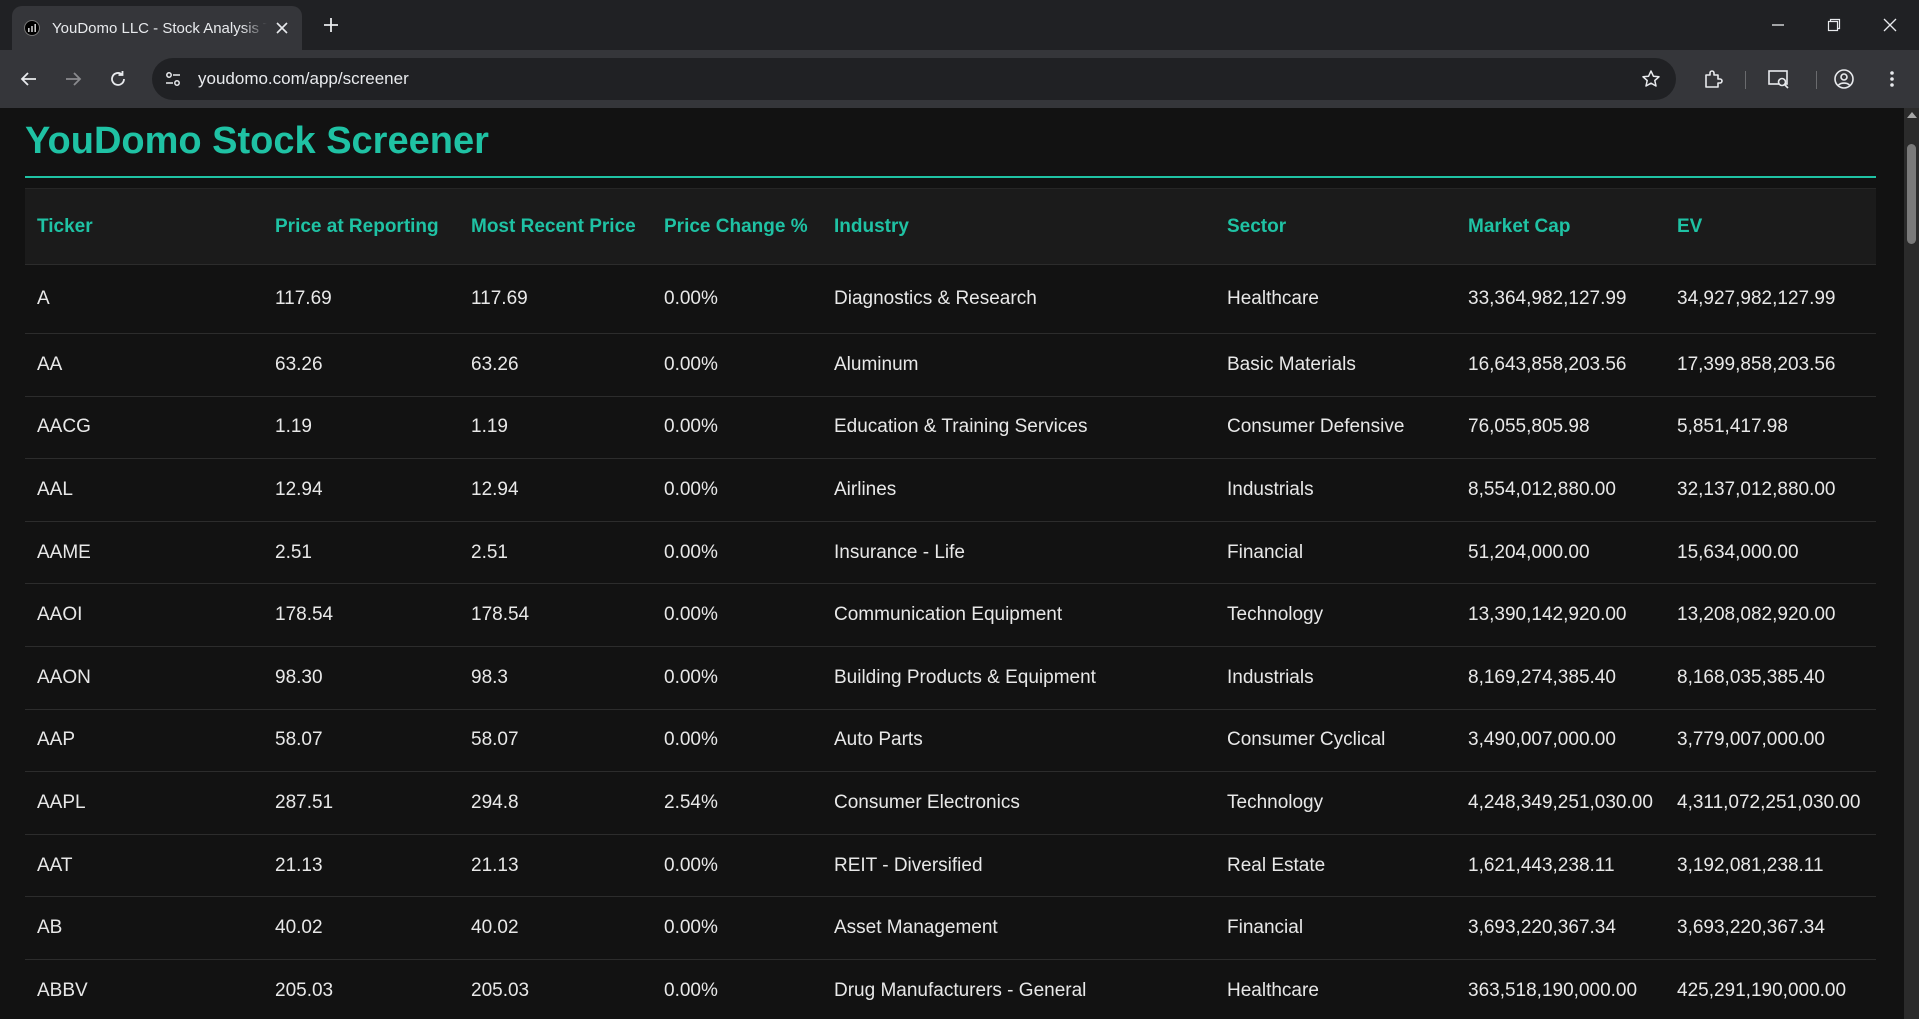 Image resolution: width=1919 pixels, height=1019 pixels. I want to click on title-divider, so click(950, 177).